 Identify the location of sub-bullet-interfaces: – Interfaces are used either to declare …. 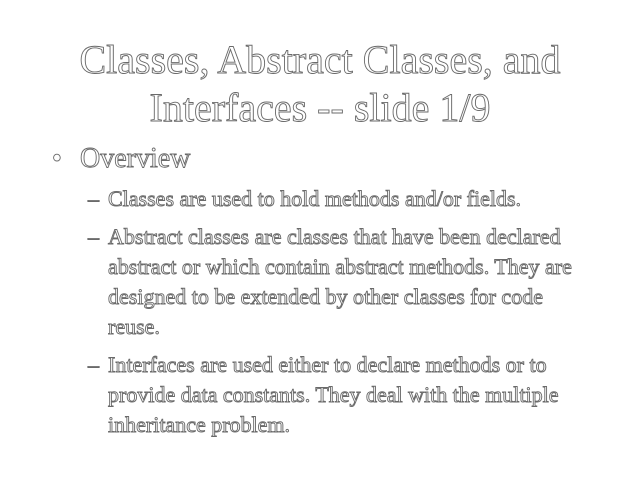
(338, 395).